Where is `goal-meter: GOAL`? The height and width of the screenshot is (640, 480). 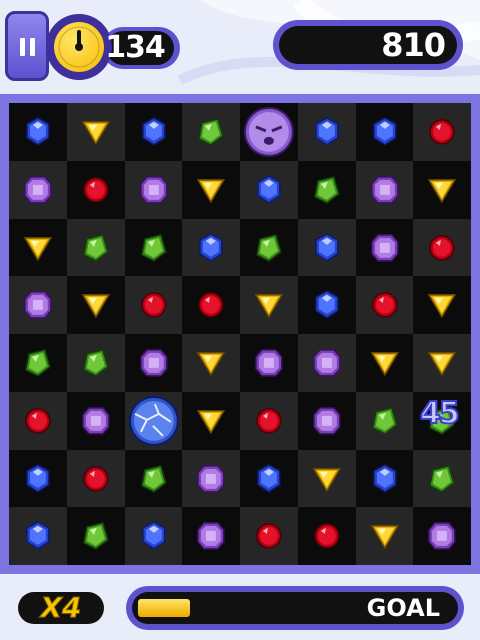
goal-meter: GOAL is located at coordinates (295, 608).